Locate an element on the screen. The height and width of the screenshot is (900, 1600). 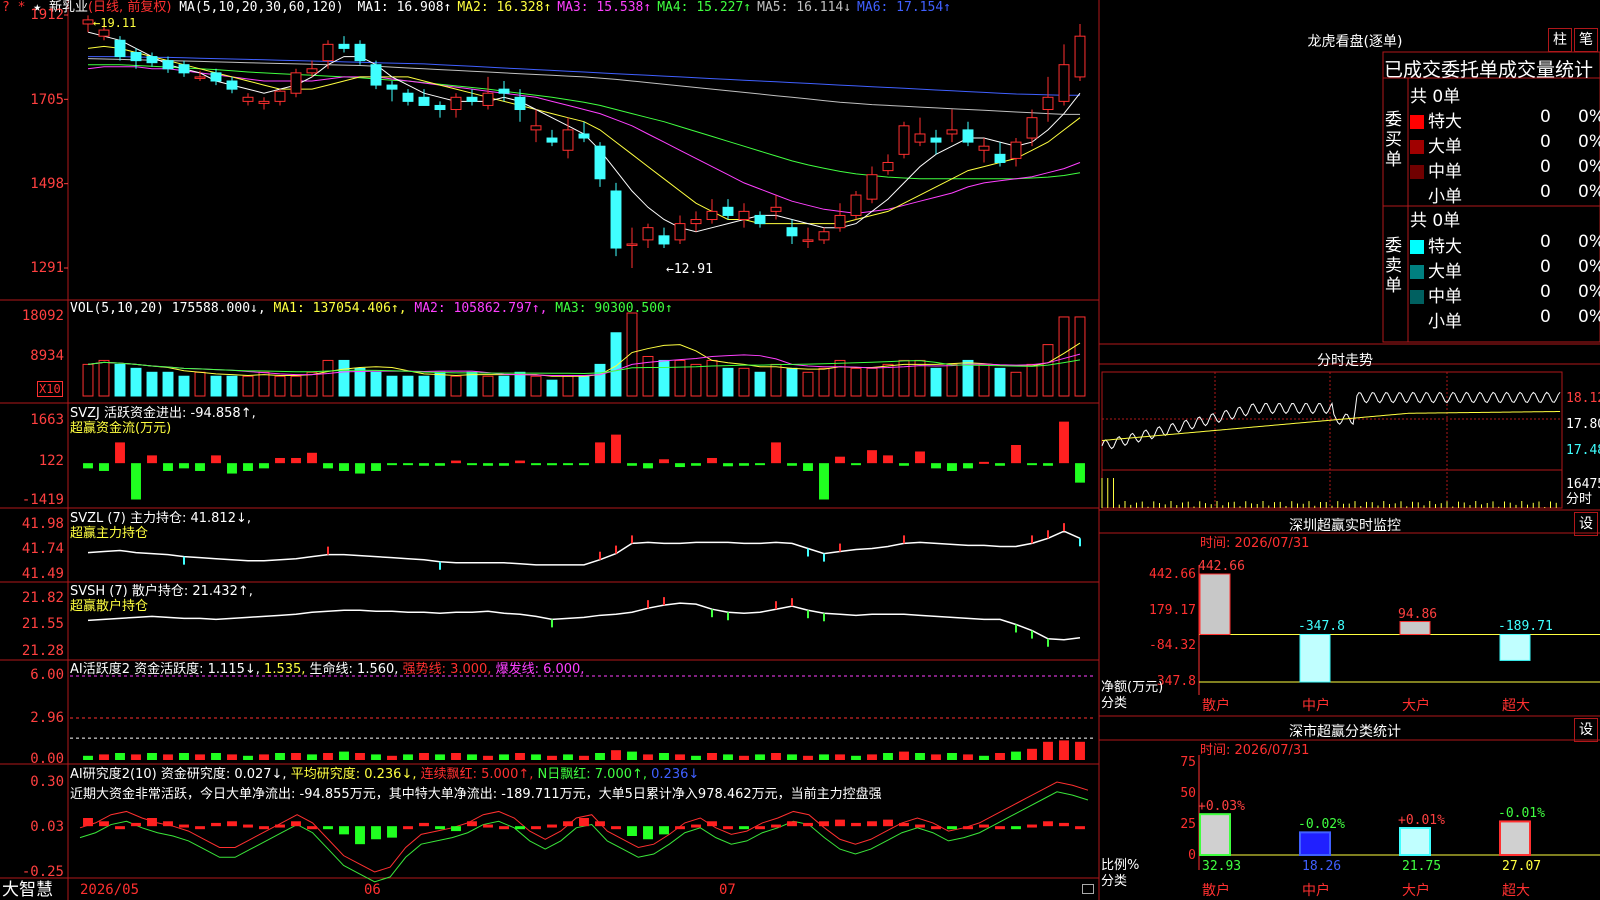
sz-category: 散户 is located at coordinates (1216, 706).